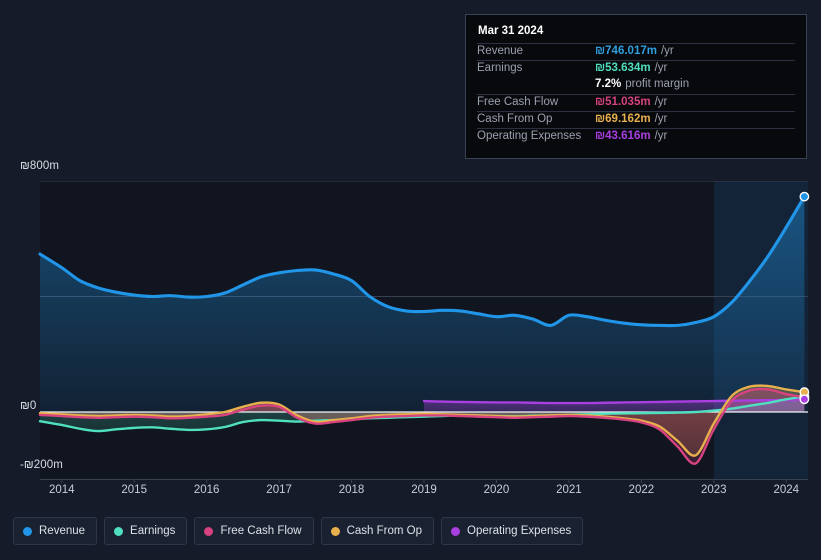 The height and width of the screenshot is (560, 821). What do you see at coordinates (804, 399) in the screenshot?
I see `operating-expenses-endpoint-marker` at bounding box center [804, 399].